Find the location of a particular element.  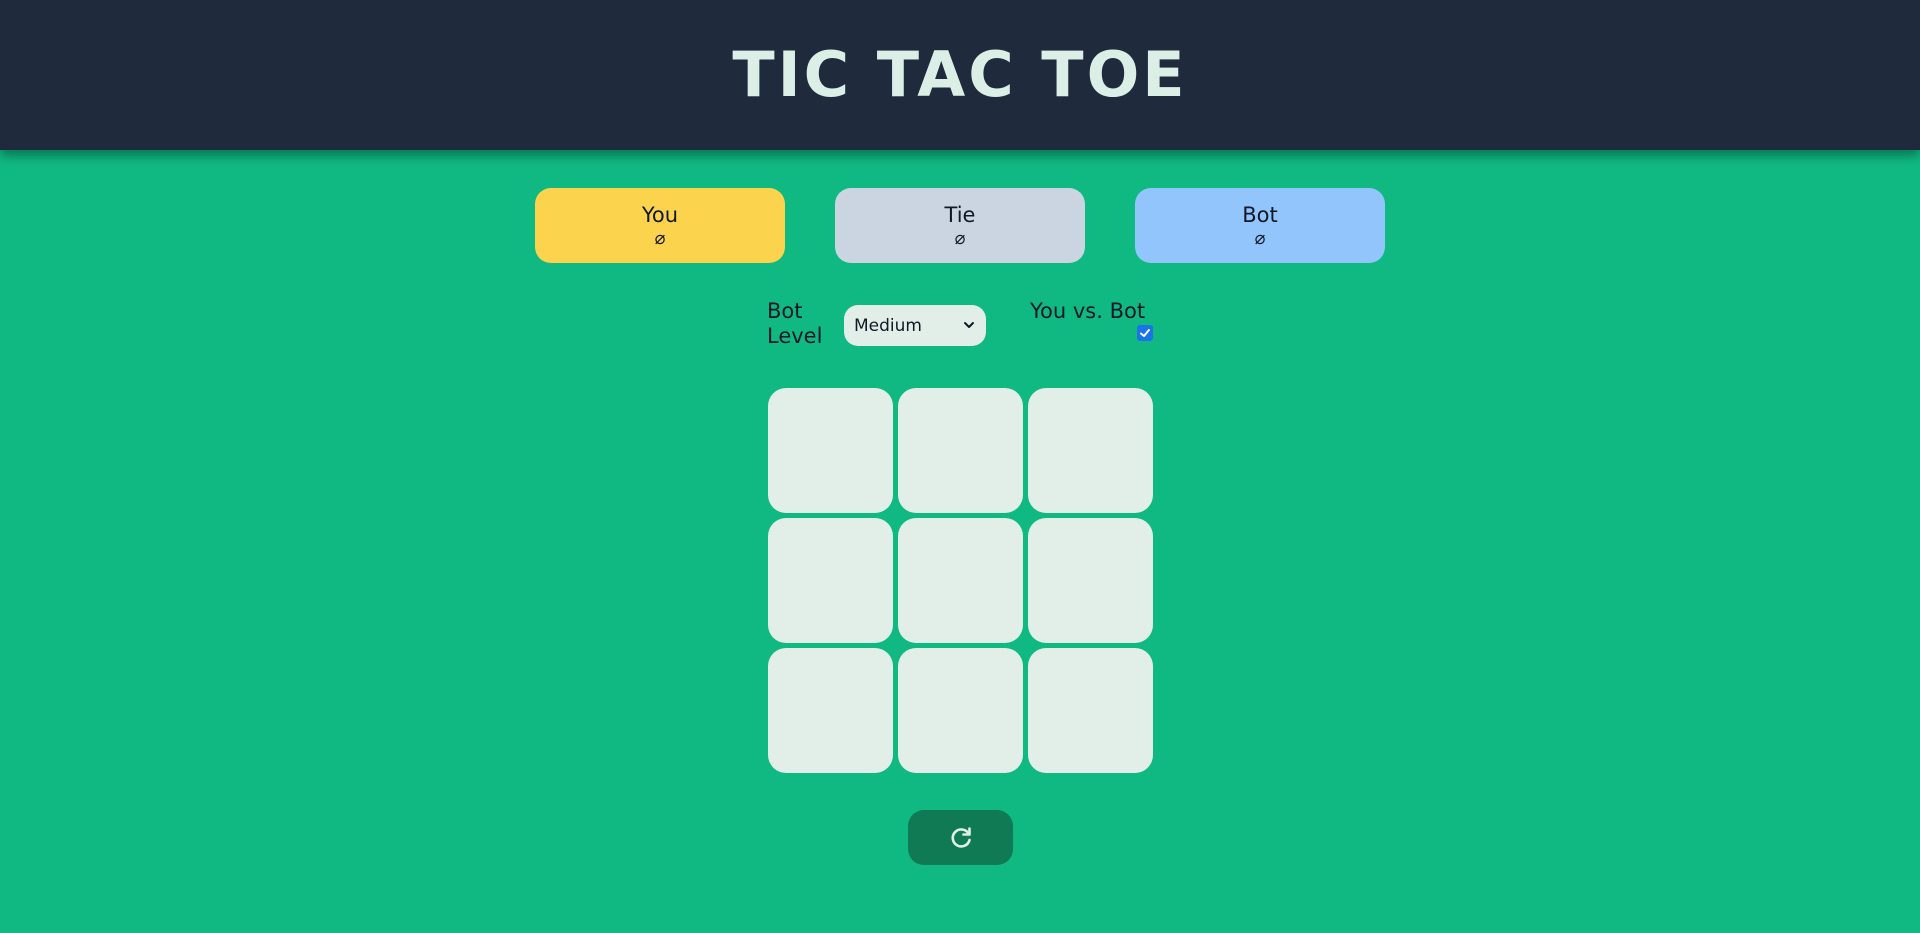

checkmark-icon is located at coordinates (1145, 333).